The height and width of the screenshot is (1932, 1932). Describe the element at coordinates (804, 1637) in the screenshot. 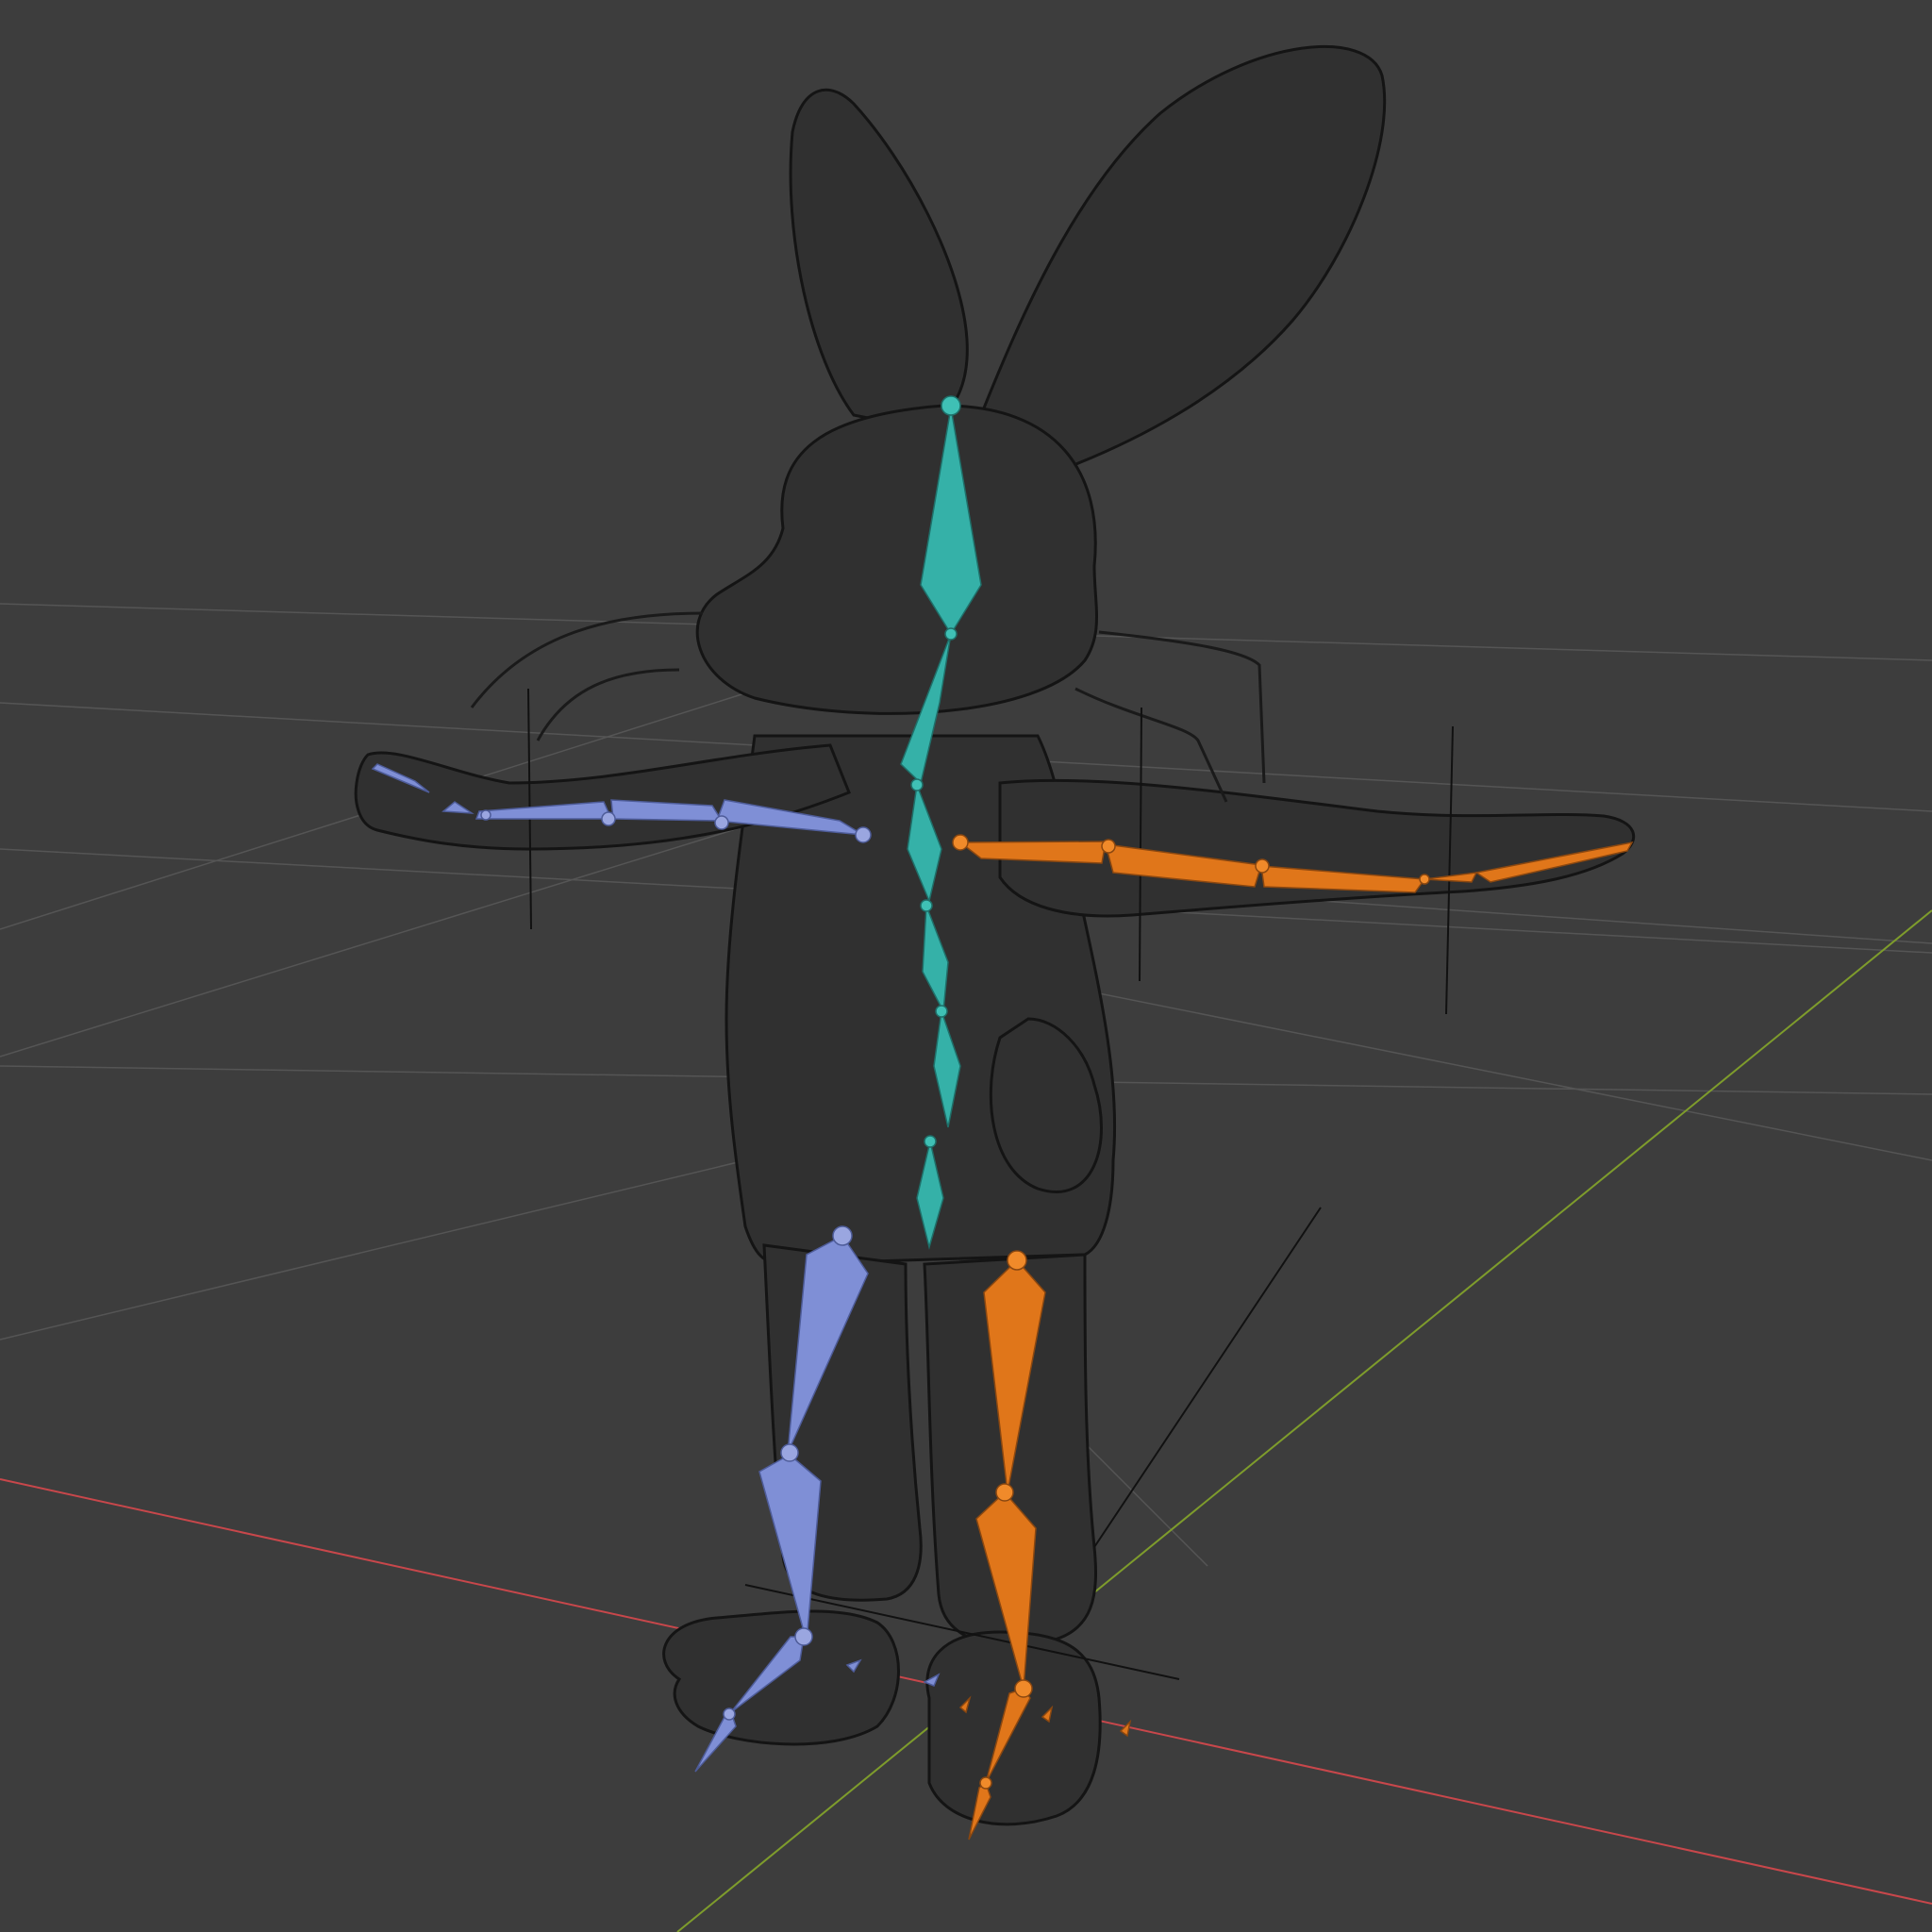

I see `joint-ankle-l` at that location.